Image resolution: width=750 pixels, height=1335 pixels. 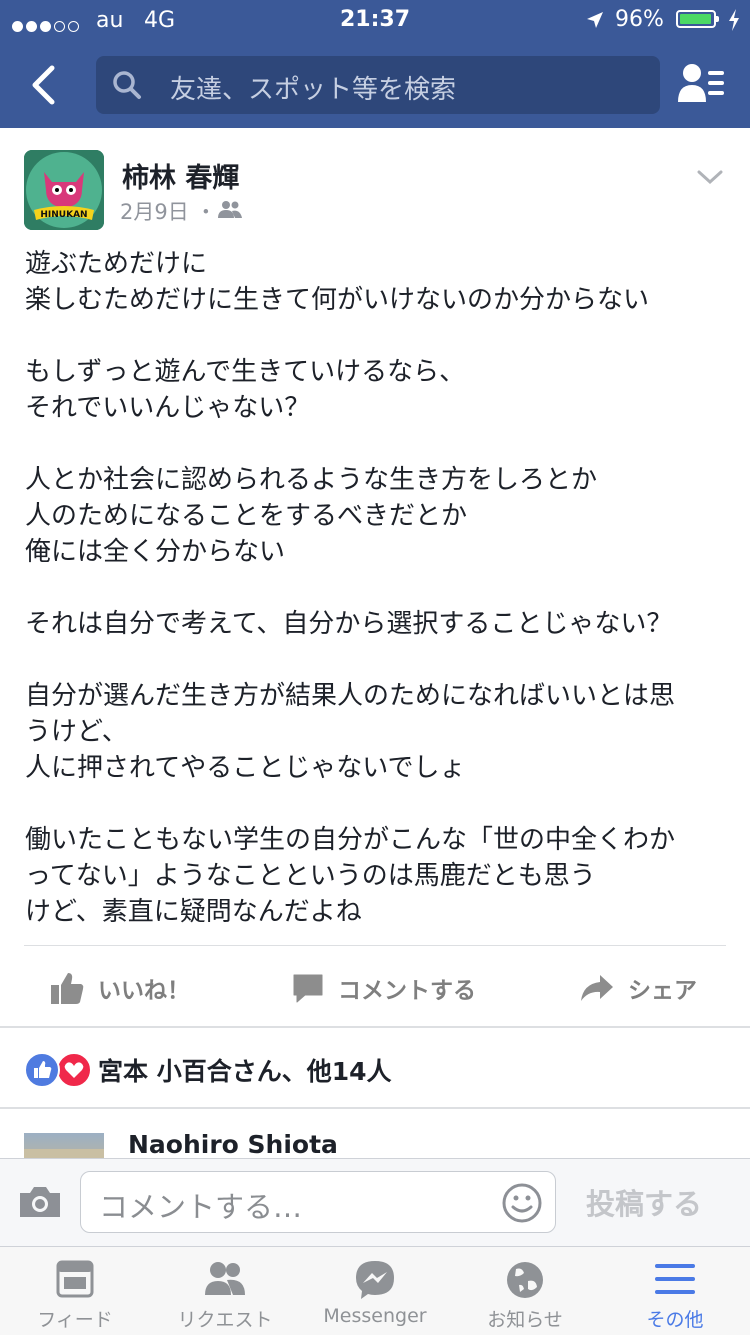 What do you see at coordinates (313, 90) in the screenshot?
I see `search-placeholder: 友達、スポット等を検索` at bounding box center [313, 90].